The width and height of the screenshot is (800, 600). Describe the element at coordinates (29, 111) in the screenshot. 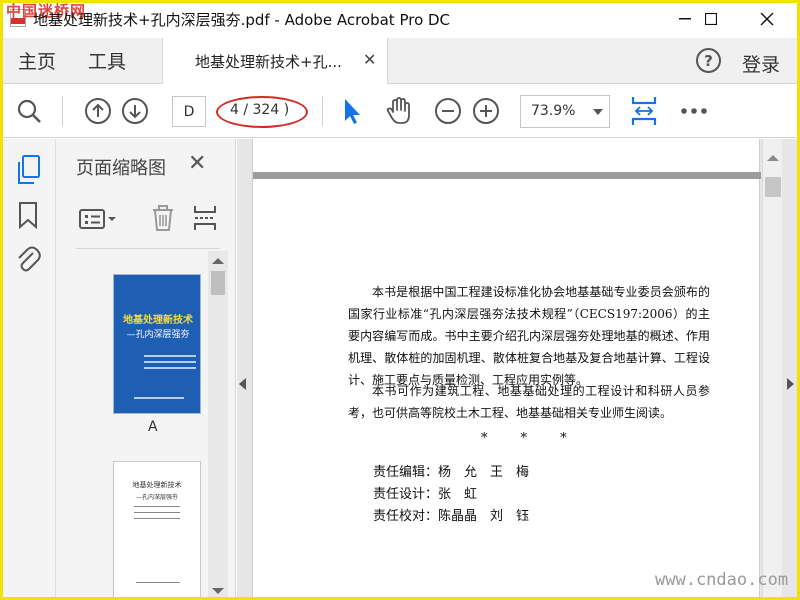

I see `search-icon` at that location.